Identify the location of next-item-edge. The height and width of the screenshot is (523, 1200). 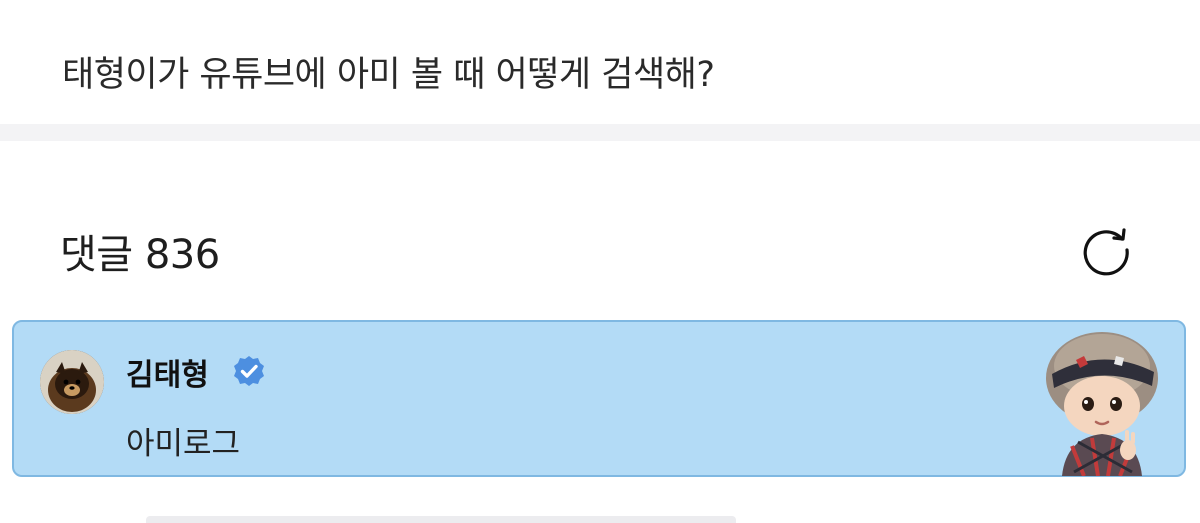
(441, 519).